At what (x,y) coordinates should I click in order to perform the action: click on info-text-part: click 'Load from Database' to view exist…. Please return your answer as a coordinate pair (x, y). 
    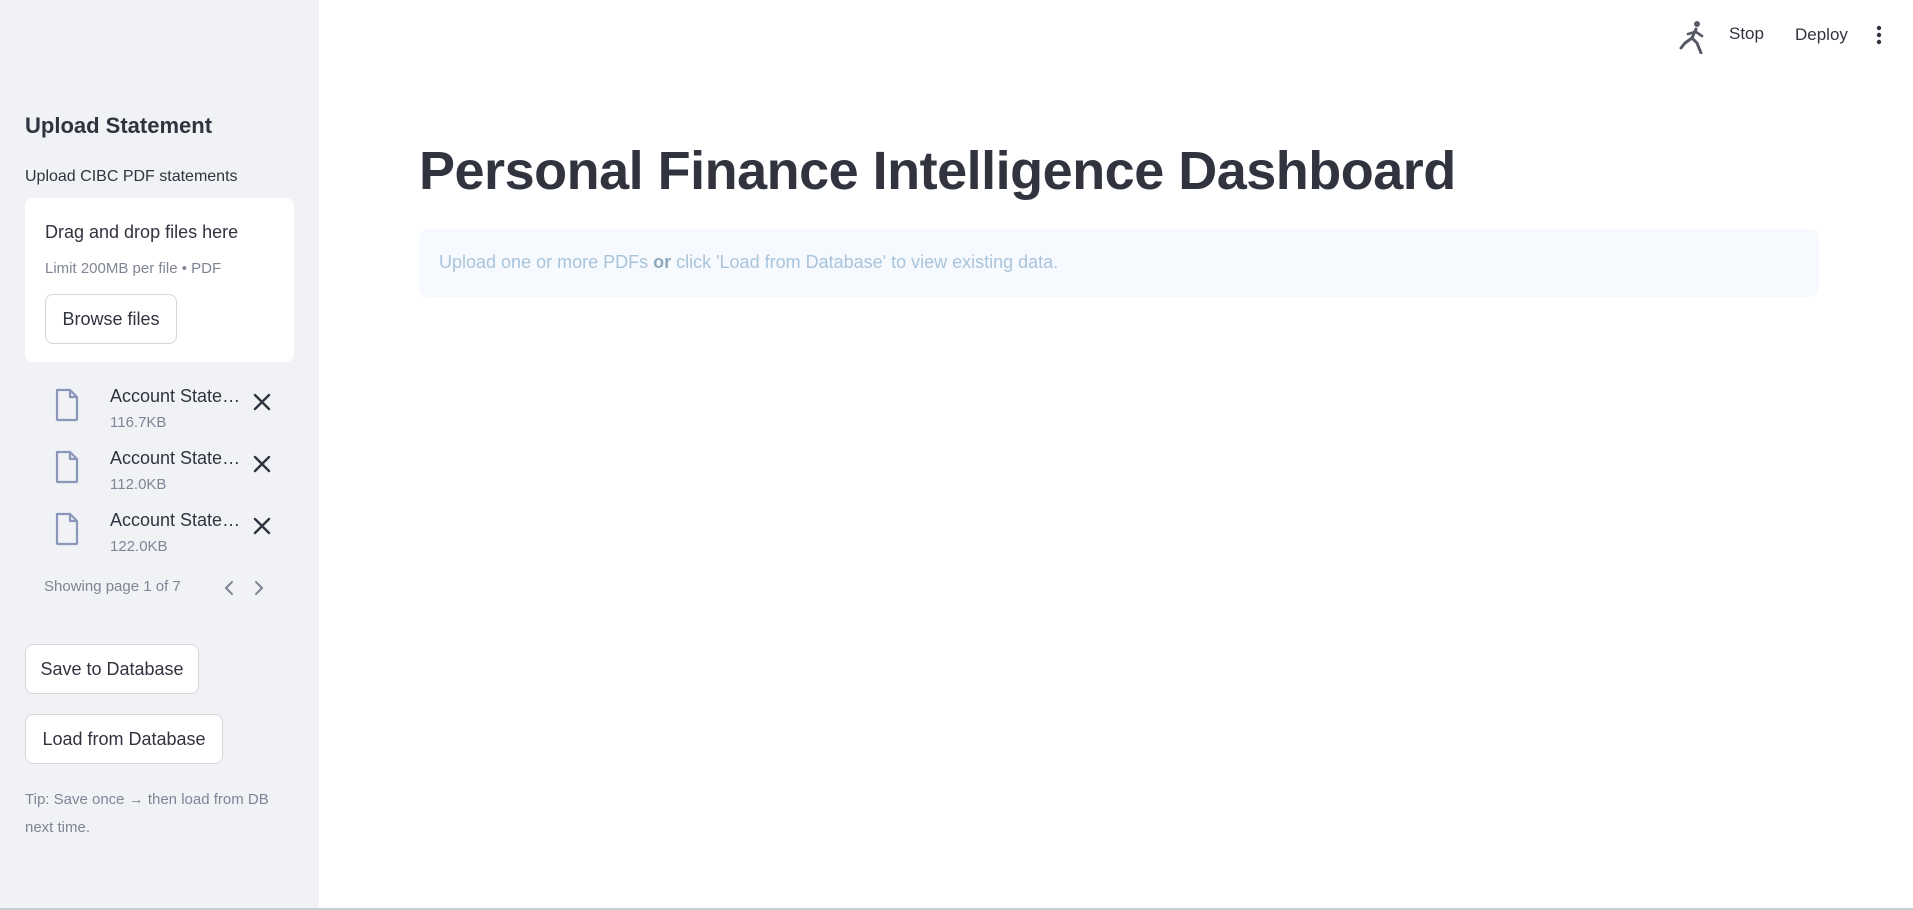
    Looking at the image, I should click on (865, 262).